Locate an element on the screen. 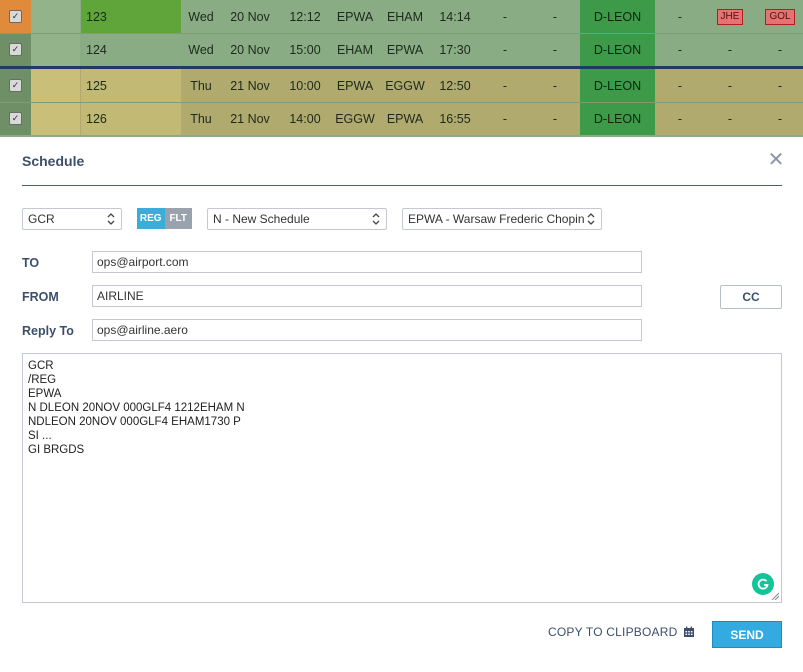 The width and height of the screenshot is (803, 672). departure-time-cell: 15:00 is located at coordinates (305, 49).